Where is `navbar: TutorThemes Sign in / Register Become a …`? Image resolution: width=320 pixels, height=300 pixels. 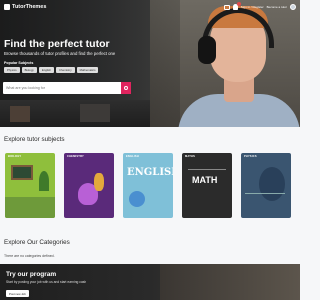 navbar: TutorThemes Sign in / Register Become a … is located at coordinates (150, 7).